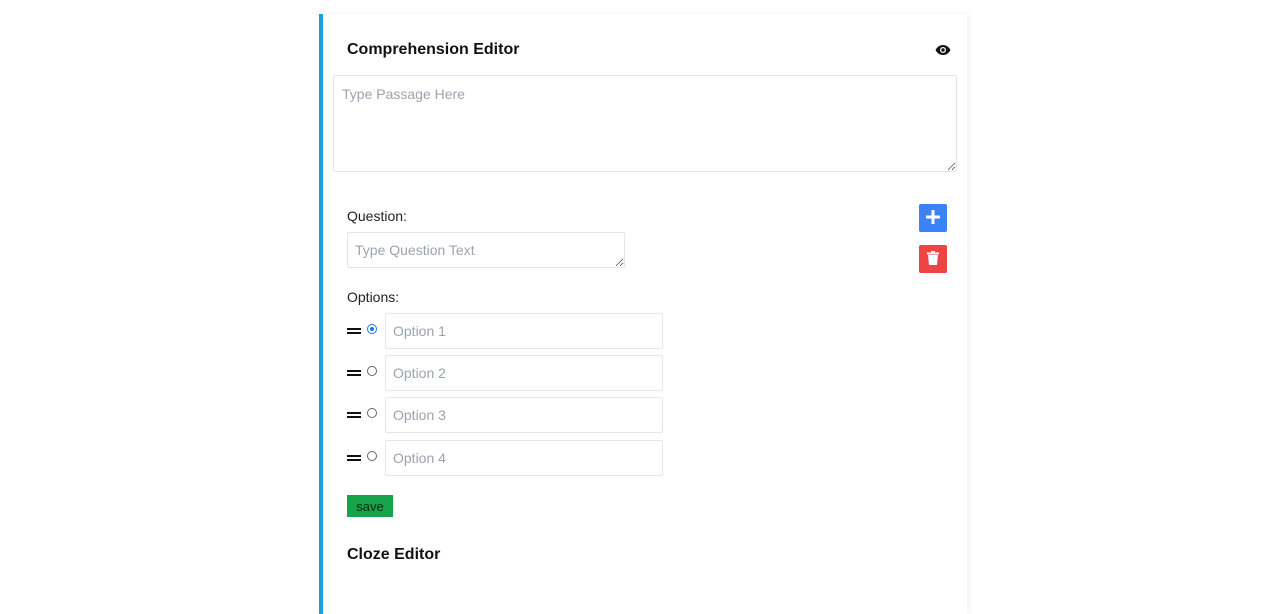 The image size is (1280, 614). What do you see at coordinates (370, 506) in the screenshot?
I see `save-button: save` at bounding box center [370, 506].